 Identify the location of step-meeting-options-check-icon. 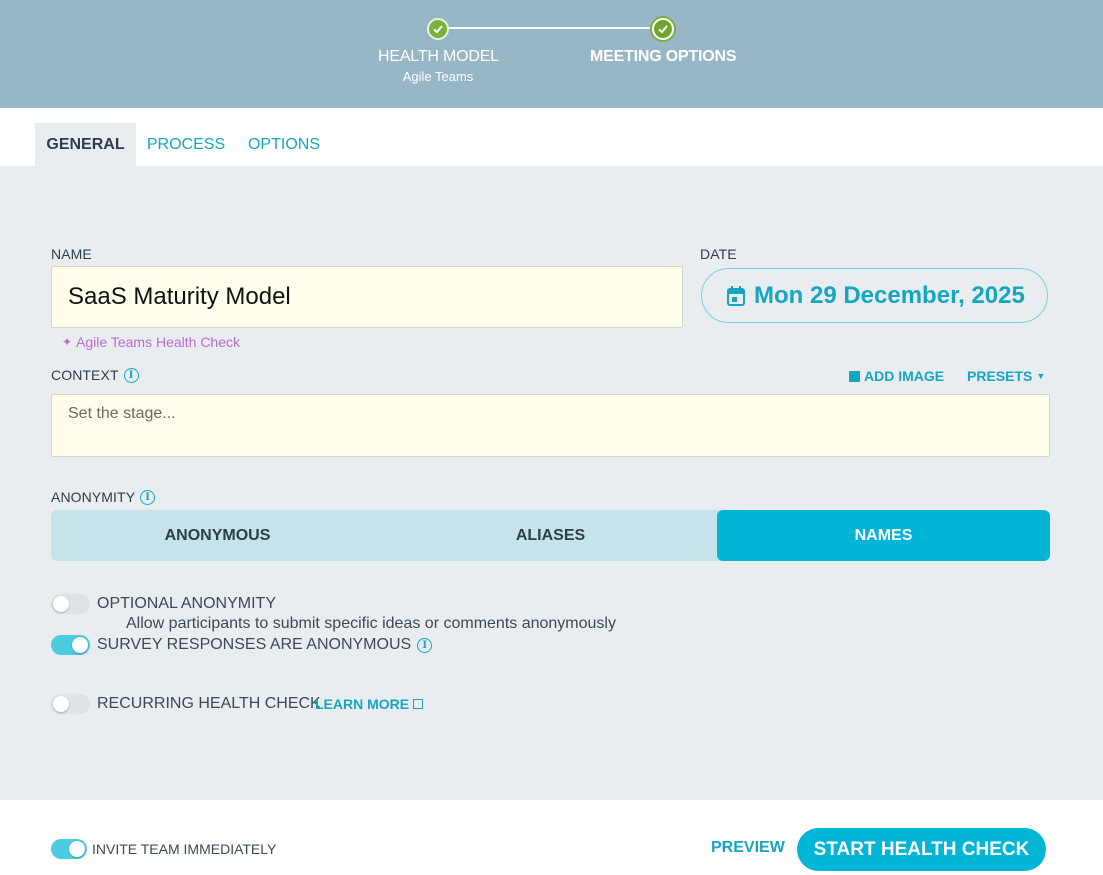
(663, 29).